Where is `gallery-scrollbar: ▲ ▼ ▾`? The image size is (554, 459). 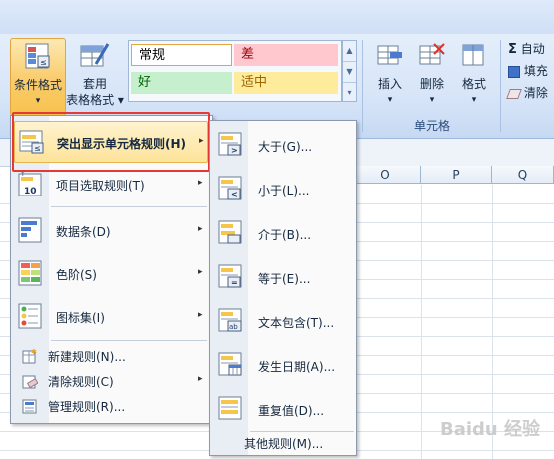
gallery-scrollbar: ▲ ▼ ▾ is located at coordinates (349, 71).